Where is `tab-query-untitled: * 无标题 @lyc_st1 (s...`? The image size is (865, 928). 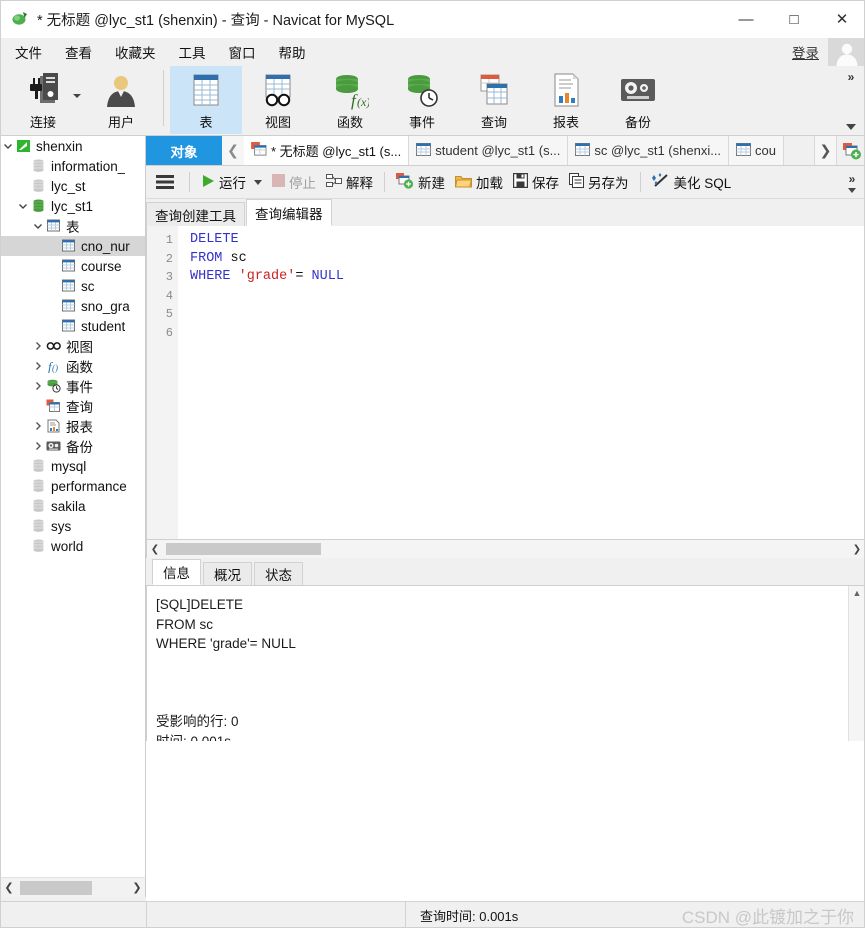 tab-query-untitled: * 无标题 @lyc_st1 (s... is located at coordinates (327, 150).